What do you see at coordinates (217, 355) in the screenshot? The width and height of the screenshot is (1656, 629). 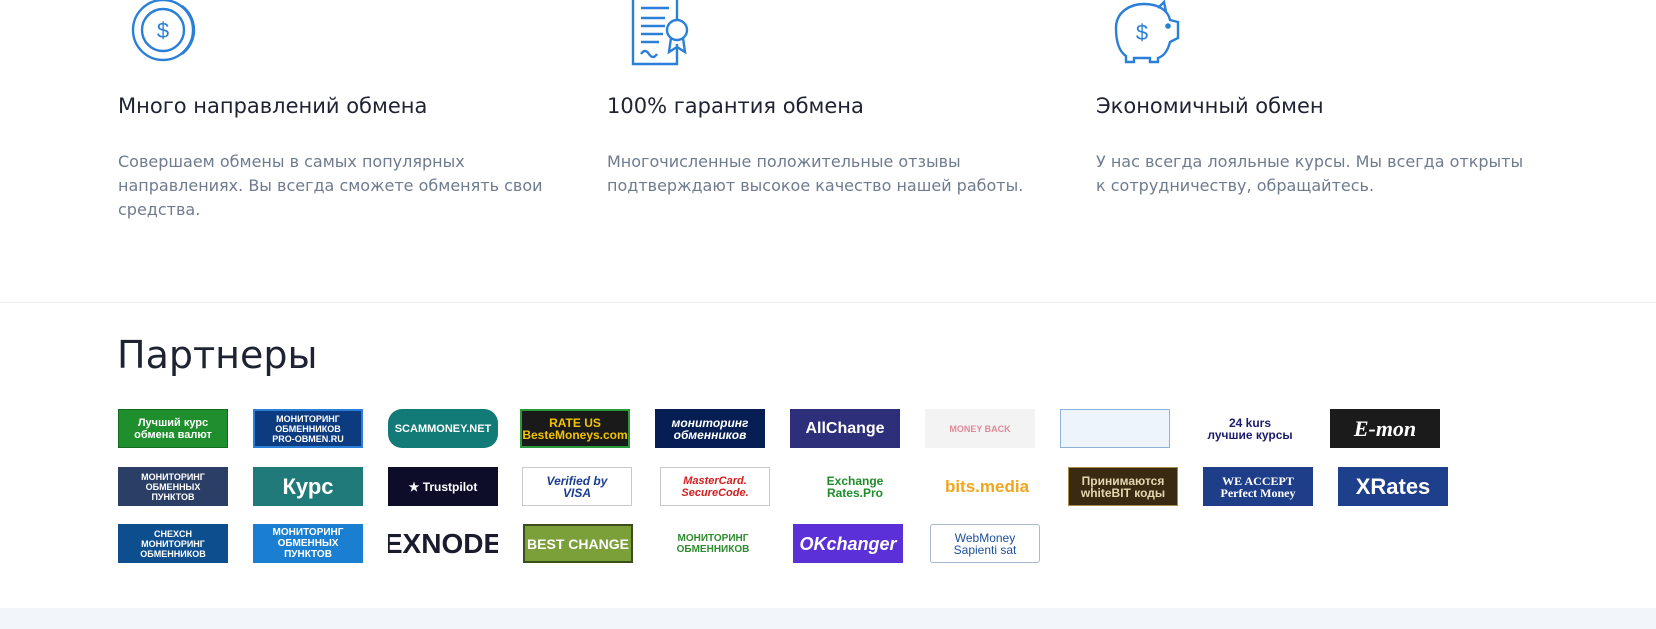 I see `partners-title: Партнеры` at bounding box center [217, 355].